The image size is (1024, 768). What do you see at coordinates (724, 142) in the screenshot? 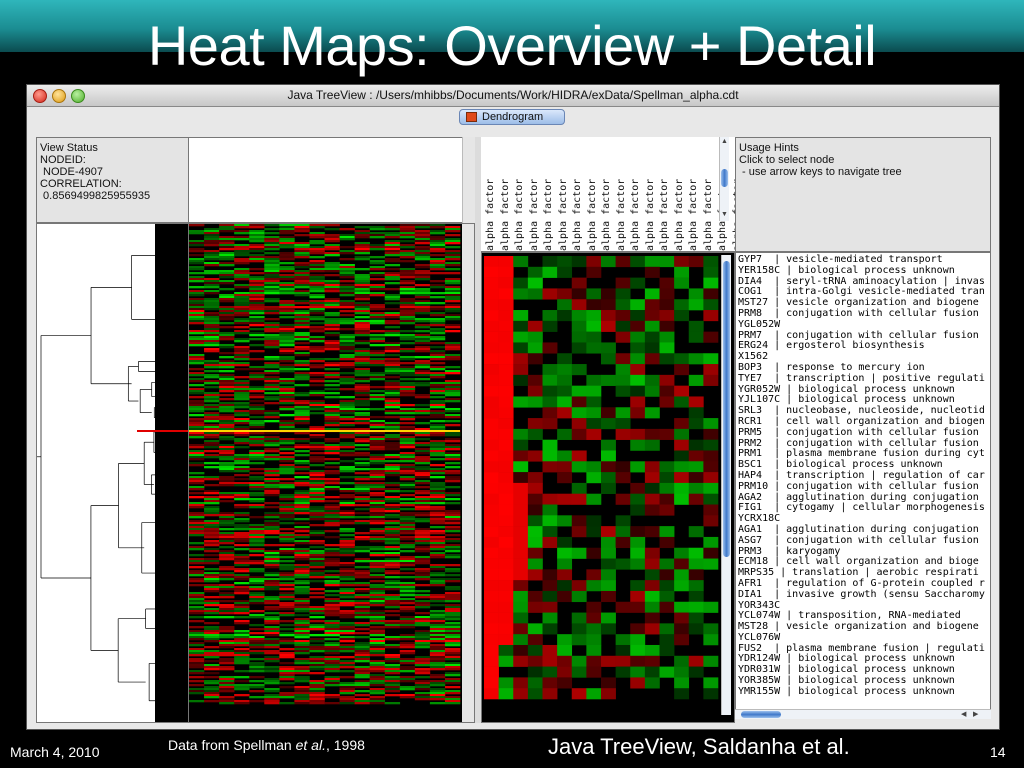
I see `scroll-up-icon: ▲` at bounding box center [724, 142].